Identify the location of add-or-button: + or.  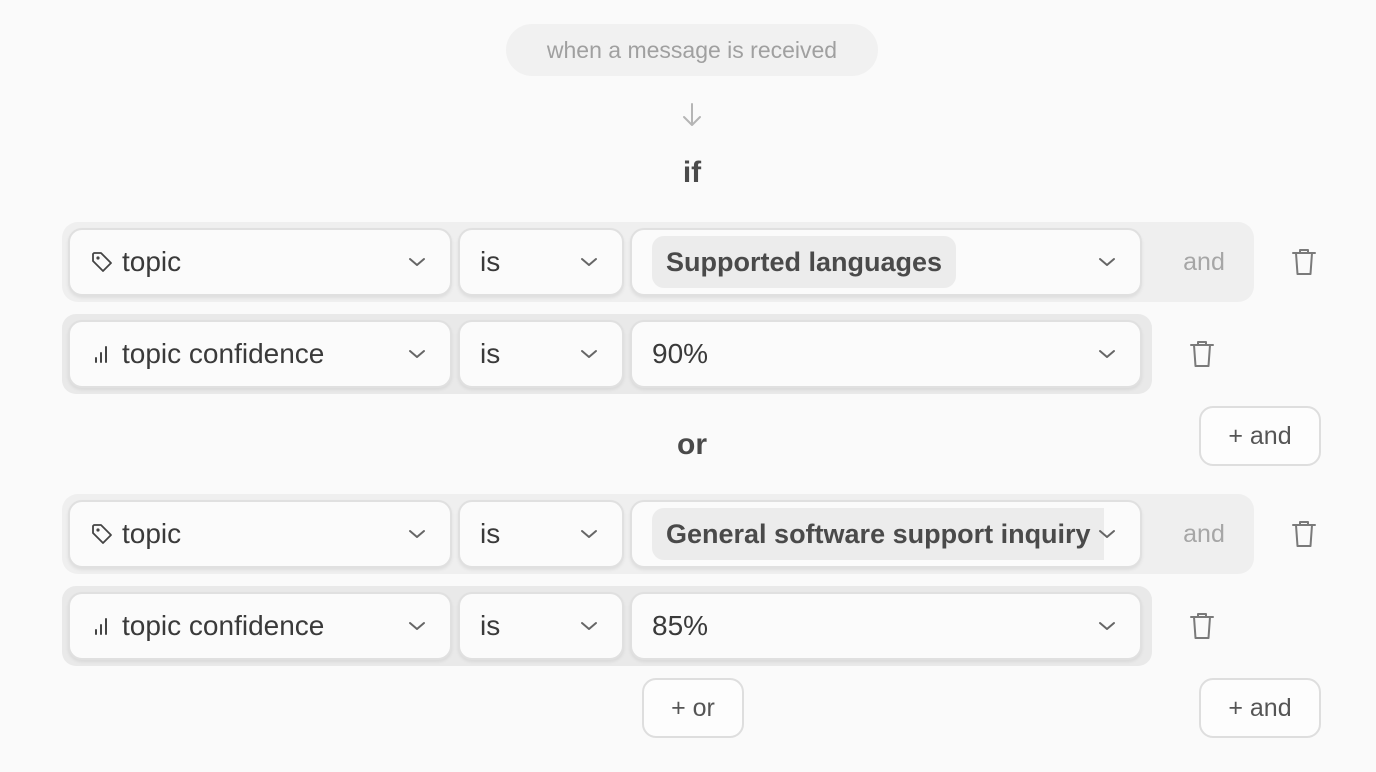
(693, 708).